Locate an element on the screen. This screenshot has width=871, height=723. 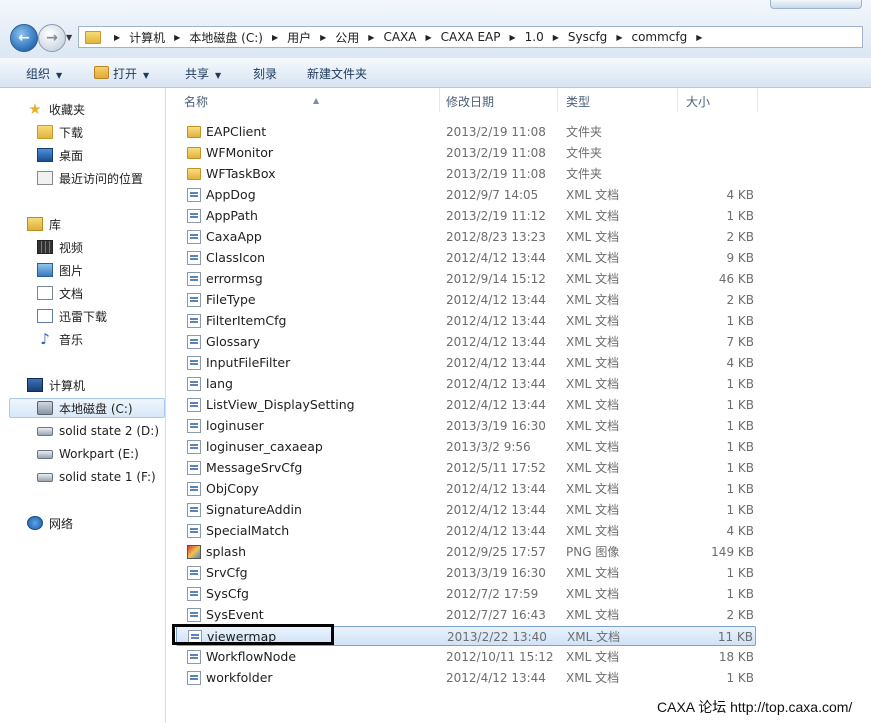
file-row: splash 2012/9/25 17:57 PNG 图像 149 KB is located at coordinates (466, 552).